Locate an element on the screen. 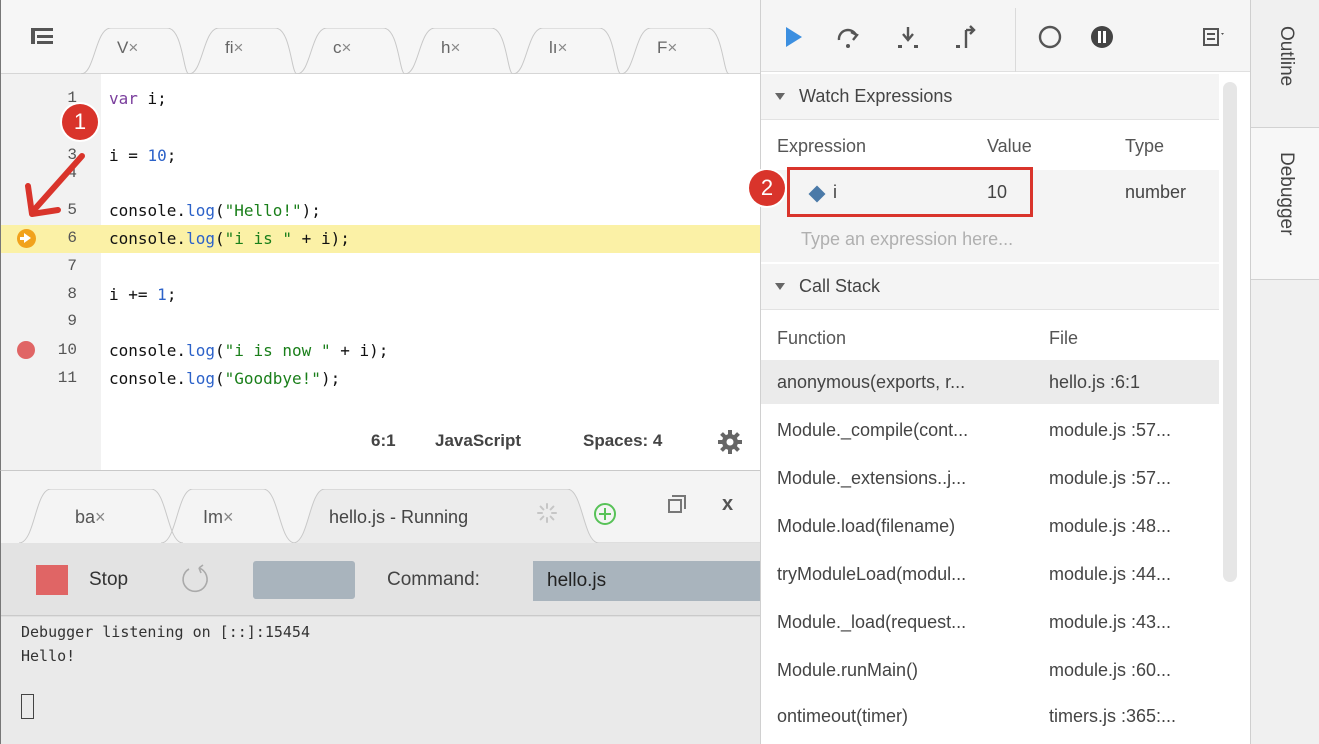 The width and height of the screenshot is (1319, 744). execution-pointer-icon is located at coordinates (26, 238).